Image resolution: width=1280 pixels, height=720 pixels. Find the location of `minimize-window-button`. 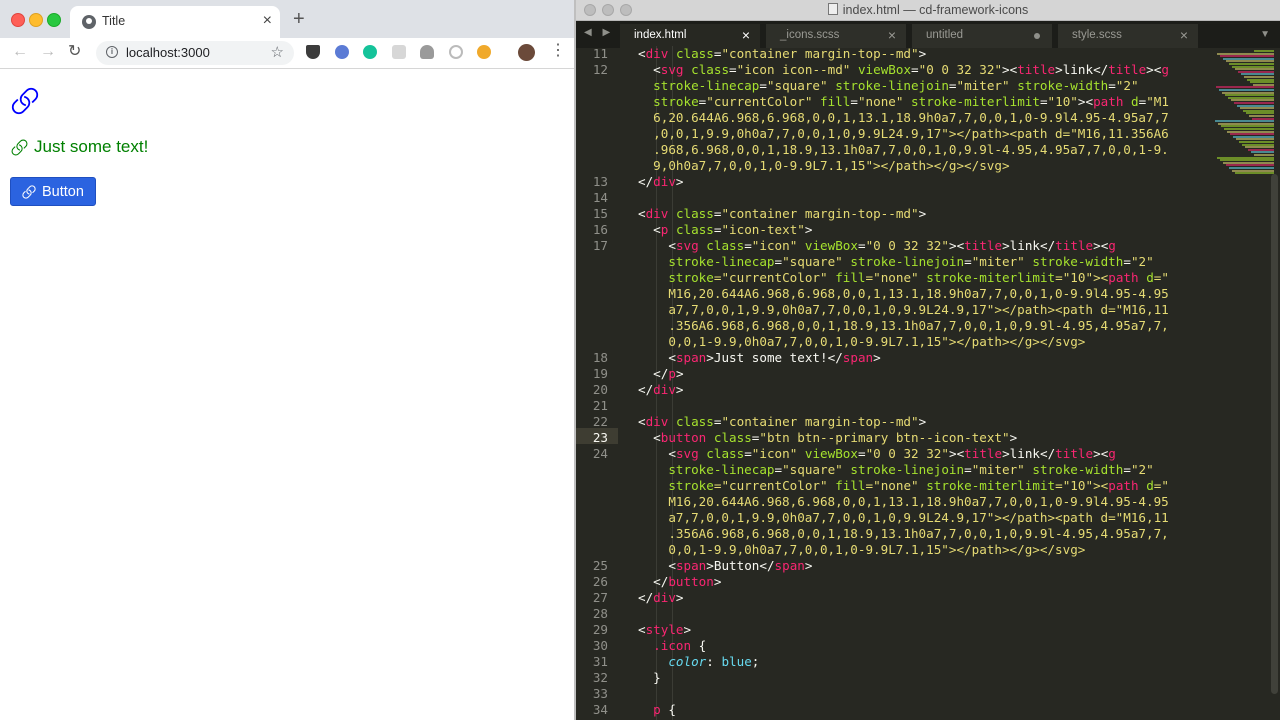

minimize-window-button is located at coordinates (36, 20).